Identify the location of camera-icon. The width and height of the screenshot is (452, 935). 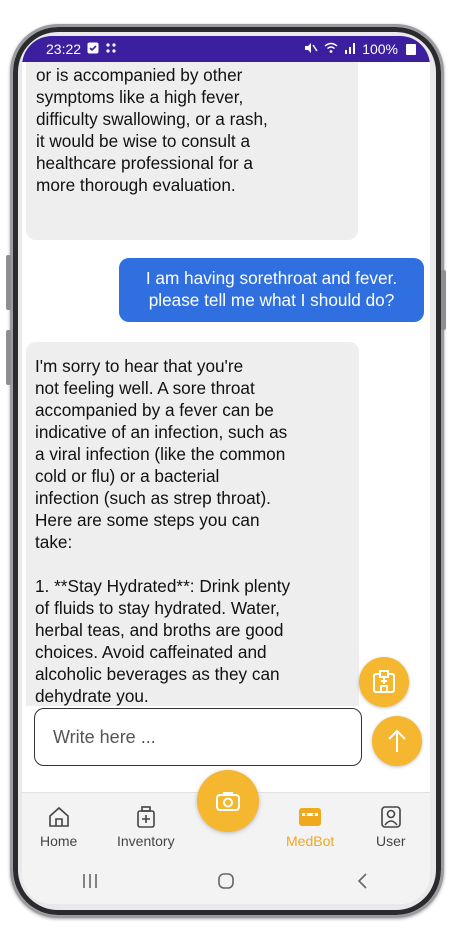
(228, 801).